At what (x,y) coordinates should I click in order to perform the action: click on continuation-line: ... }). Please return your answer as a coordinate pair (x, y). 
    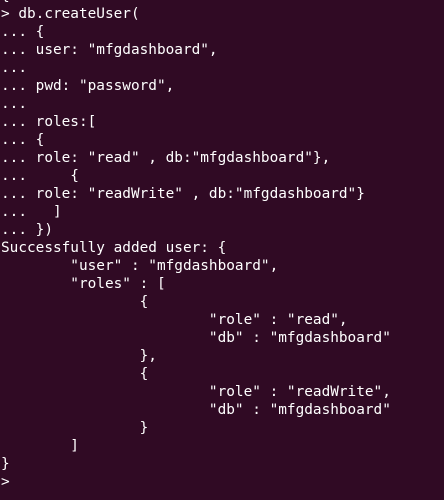
    Looking at the image, I should click on (27, 230).